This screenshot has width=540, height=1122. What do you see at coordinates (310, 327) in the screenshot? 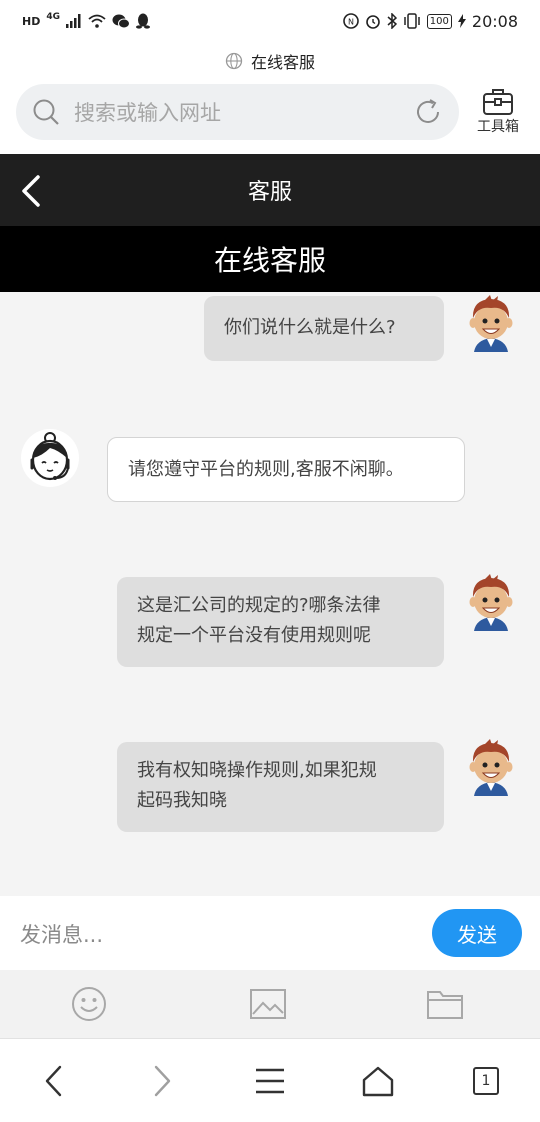
I see `message-line: 你们说什么就是什么?` at bounding box center [310, 327].